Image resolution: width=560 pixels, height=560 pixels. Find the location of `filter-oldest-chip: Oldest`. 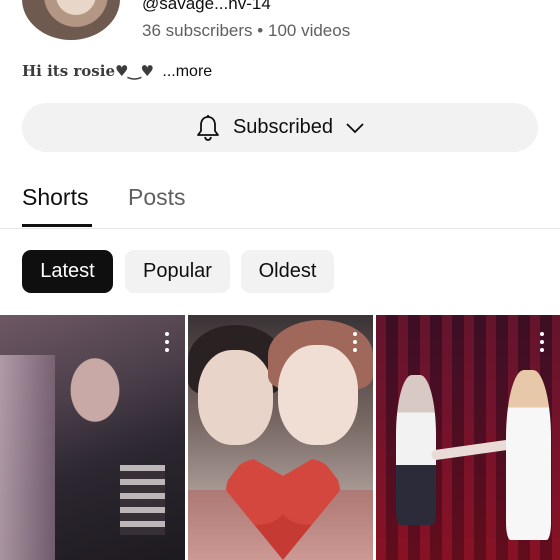

filter-oldest-chip: Oldest is located at coordinates (287, 271).